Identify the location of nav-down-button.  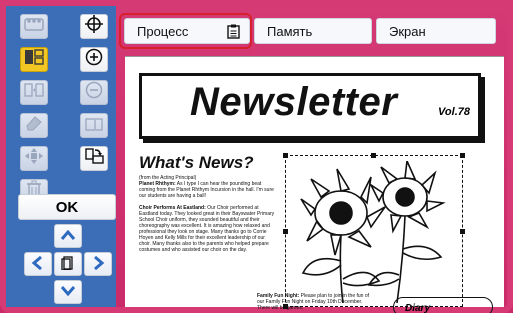
(68, 292).